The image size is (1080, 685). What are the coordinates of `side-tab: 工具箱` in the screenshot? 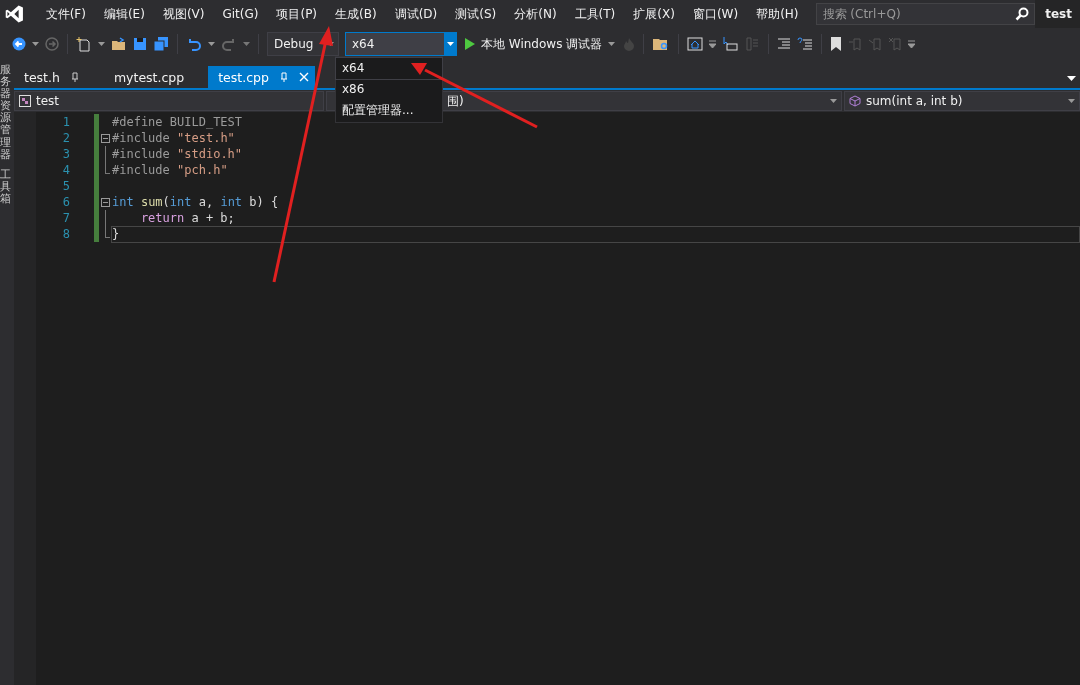 It's located at (5, 187).